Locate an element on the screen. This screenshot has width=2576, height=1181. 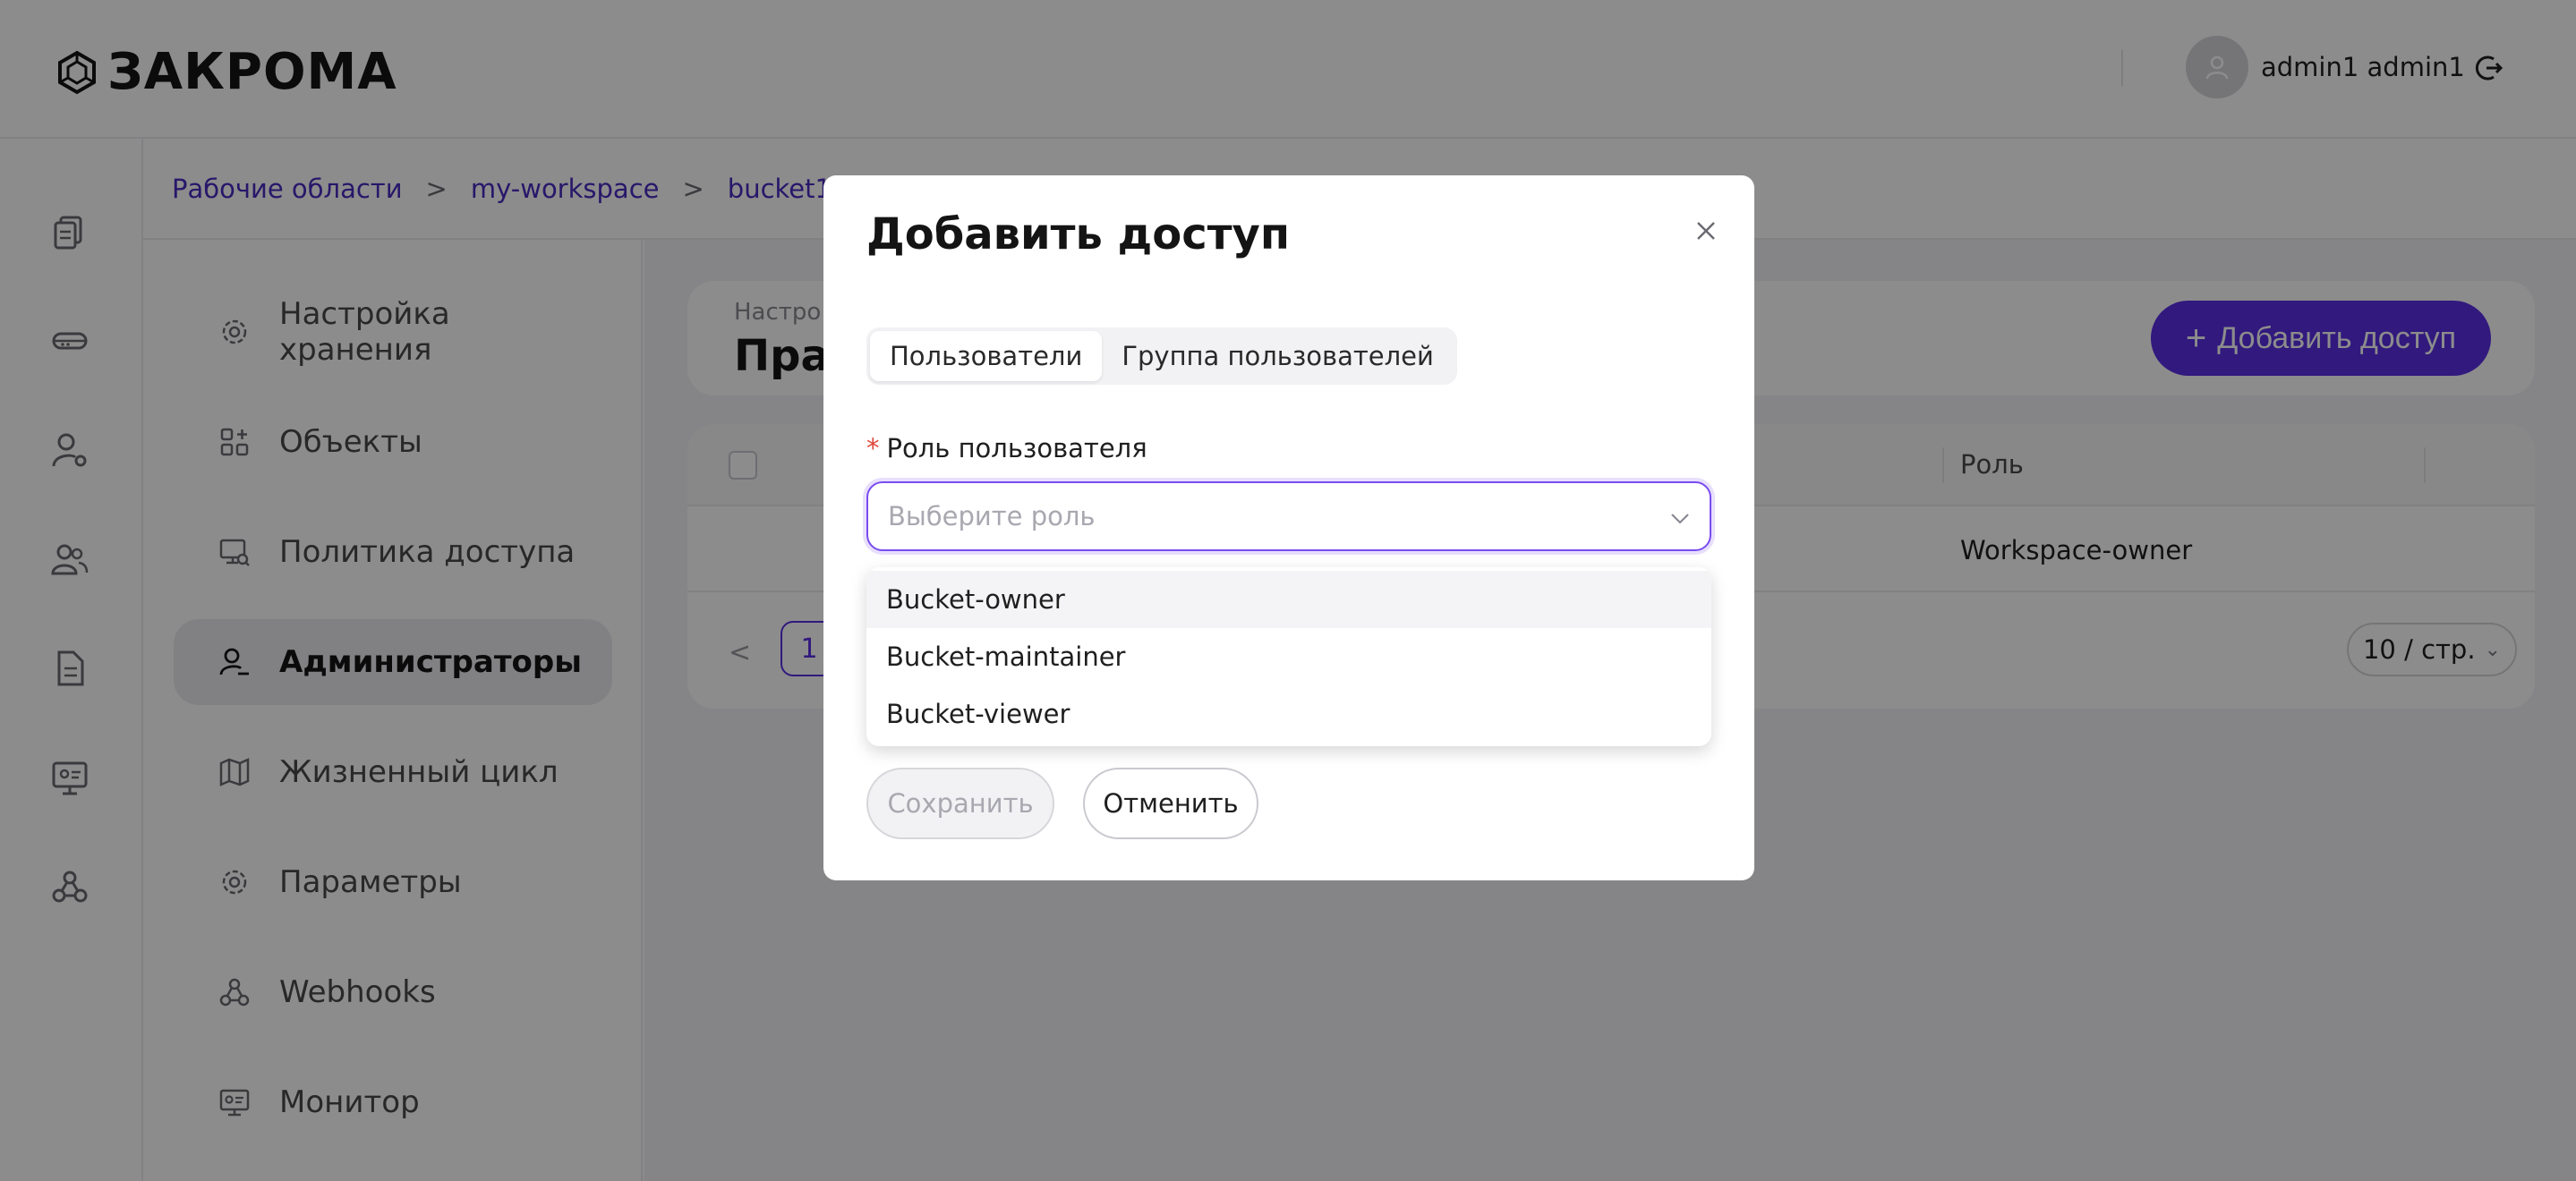
role-option-bucket-maintainer: Bucket-maintainer is located at coordinates (1288, 656).